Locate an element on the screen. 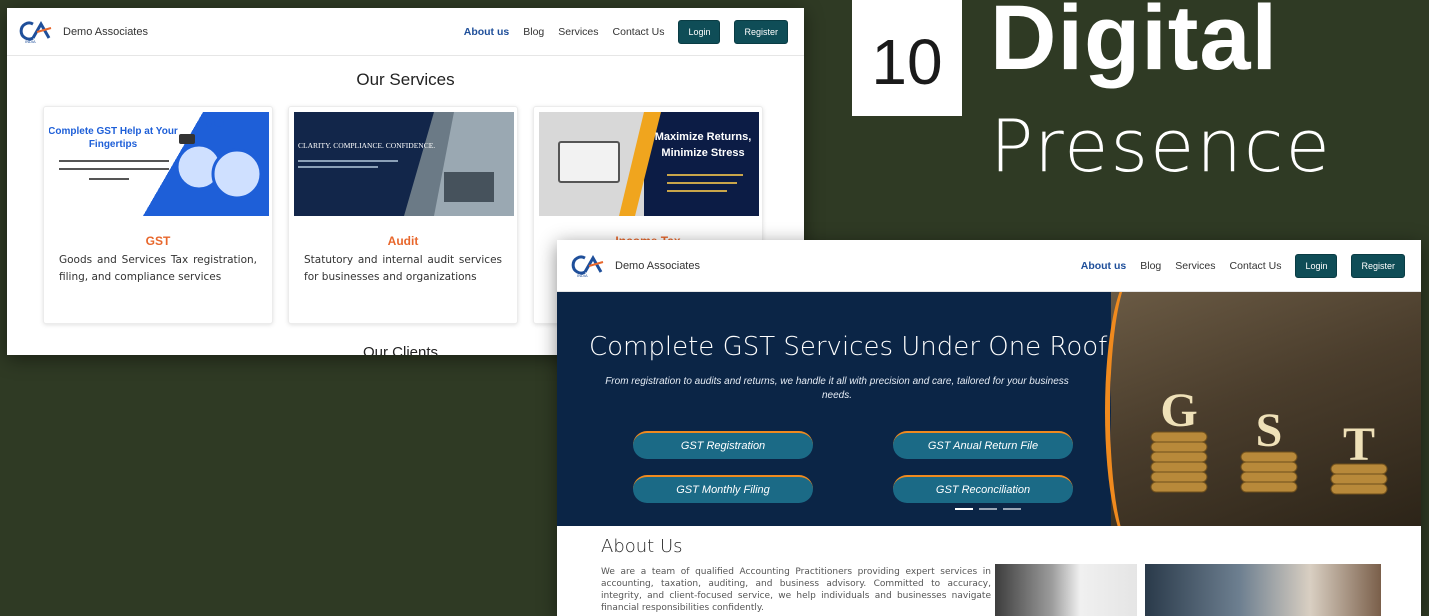 This screenshot has height=616, width=1429. gst-letter-g: G is located at coordinates (1178, 410).